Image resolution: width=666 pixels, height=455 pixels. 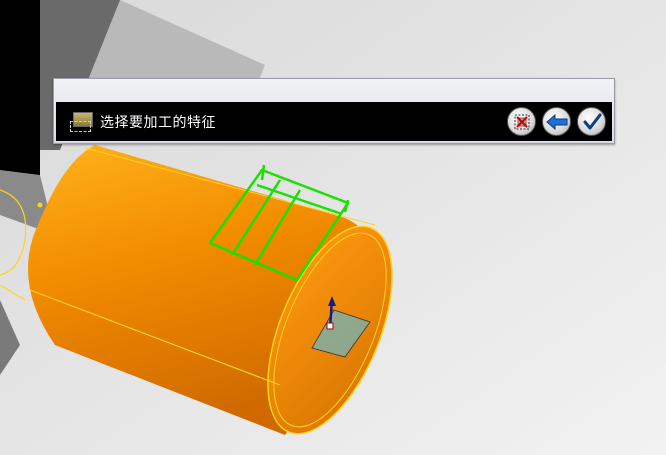 I want to click on prompt-text: 选择要加工的特征, so click(x=158, y=122).